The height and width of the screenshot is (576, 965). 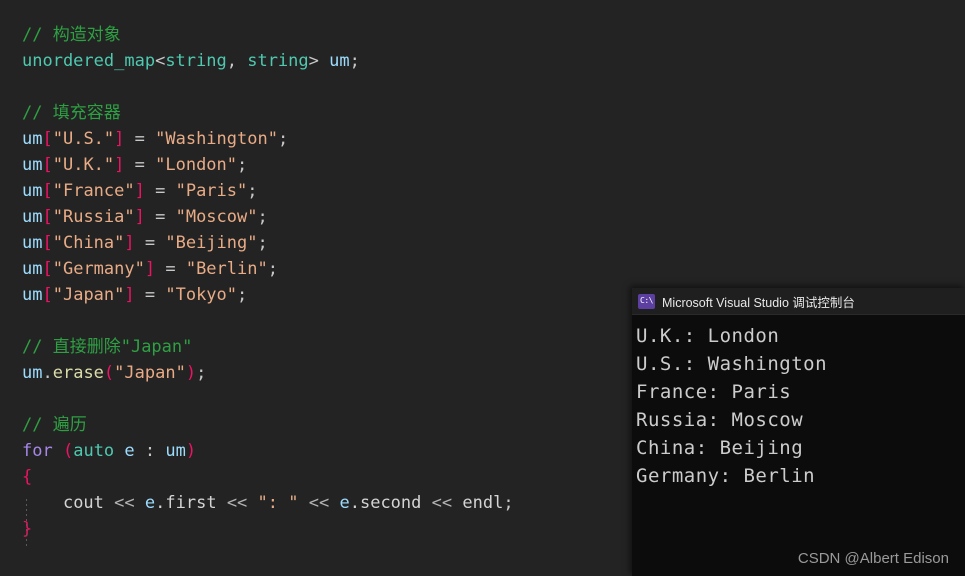 What do you see at coordinates (86, 35) in the screenshot?
I see `code-token: 构造对象` at bounding box center [86, 35].